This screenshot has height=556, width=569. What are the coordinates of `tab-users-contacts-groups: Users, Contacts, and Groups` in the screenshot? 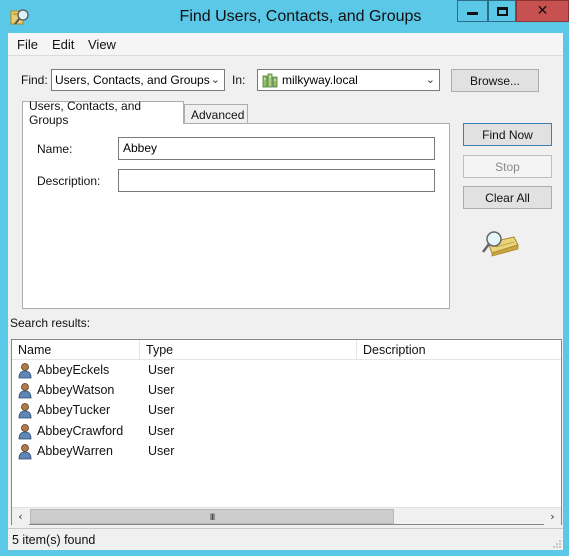 It's located at (103, 113).